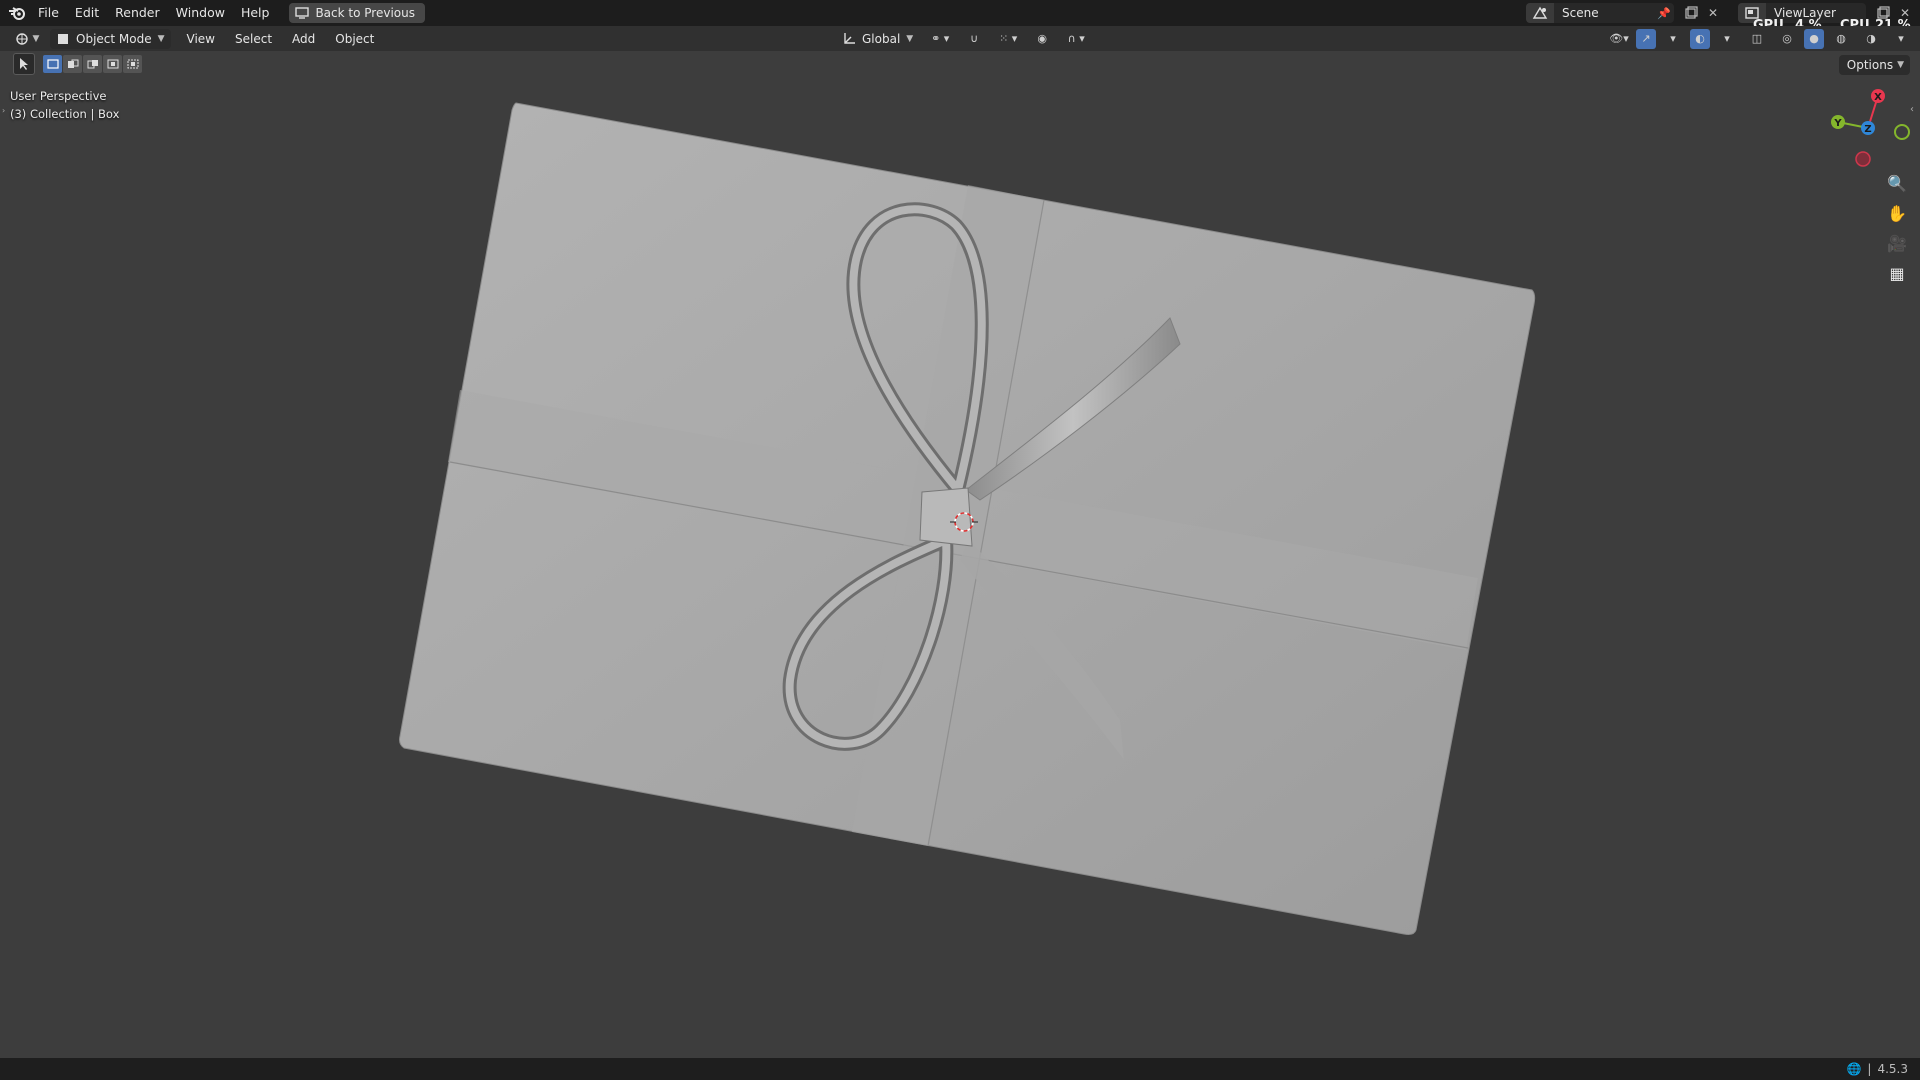 The image size is (1920, 1080). What do you see at coordinates (253, 39) in the screenshot?
I see `menu-select: Select` at bounding box center [253, 39].